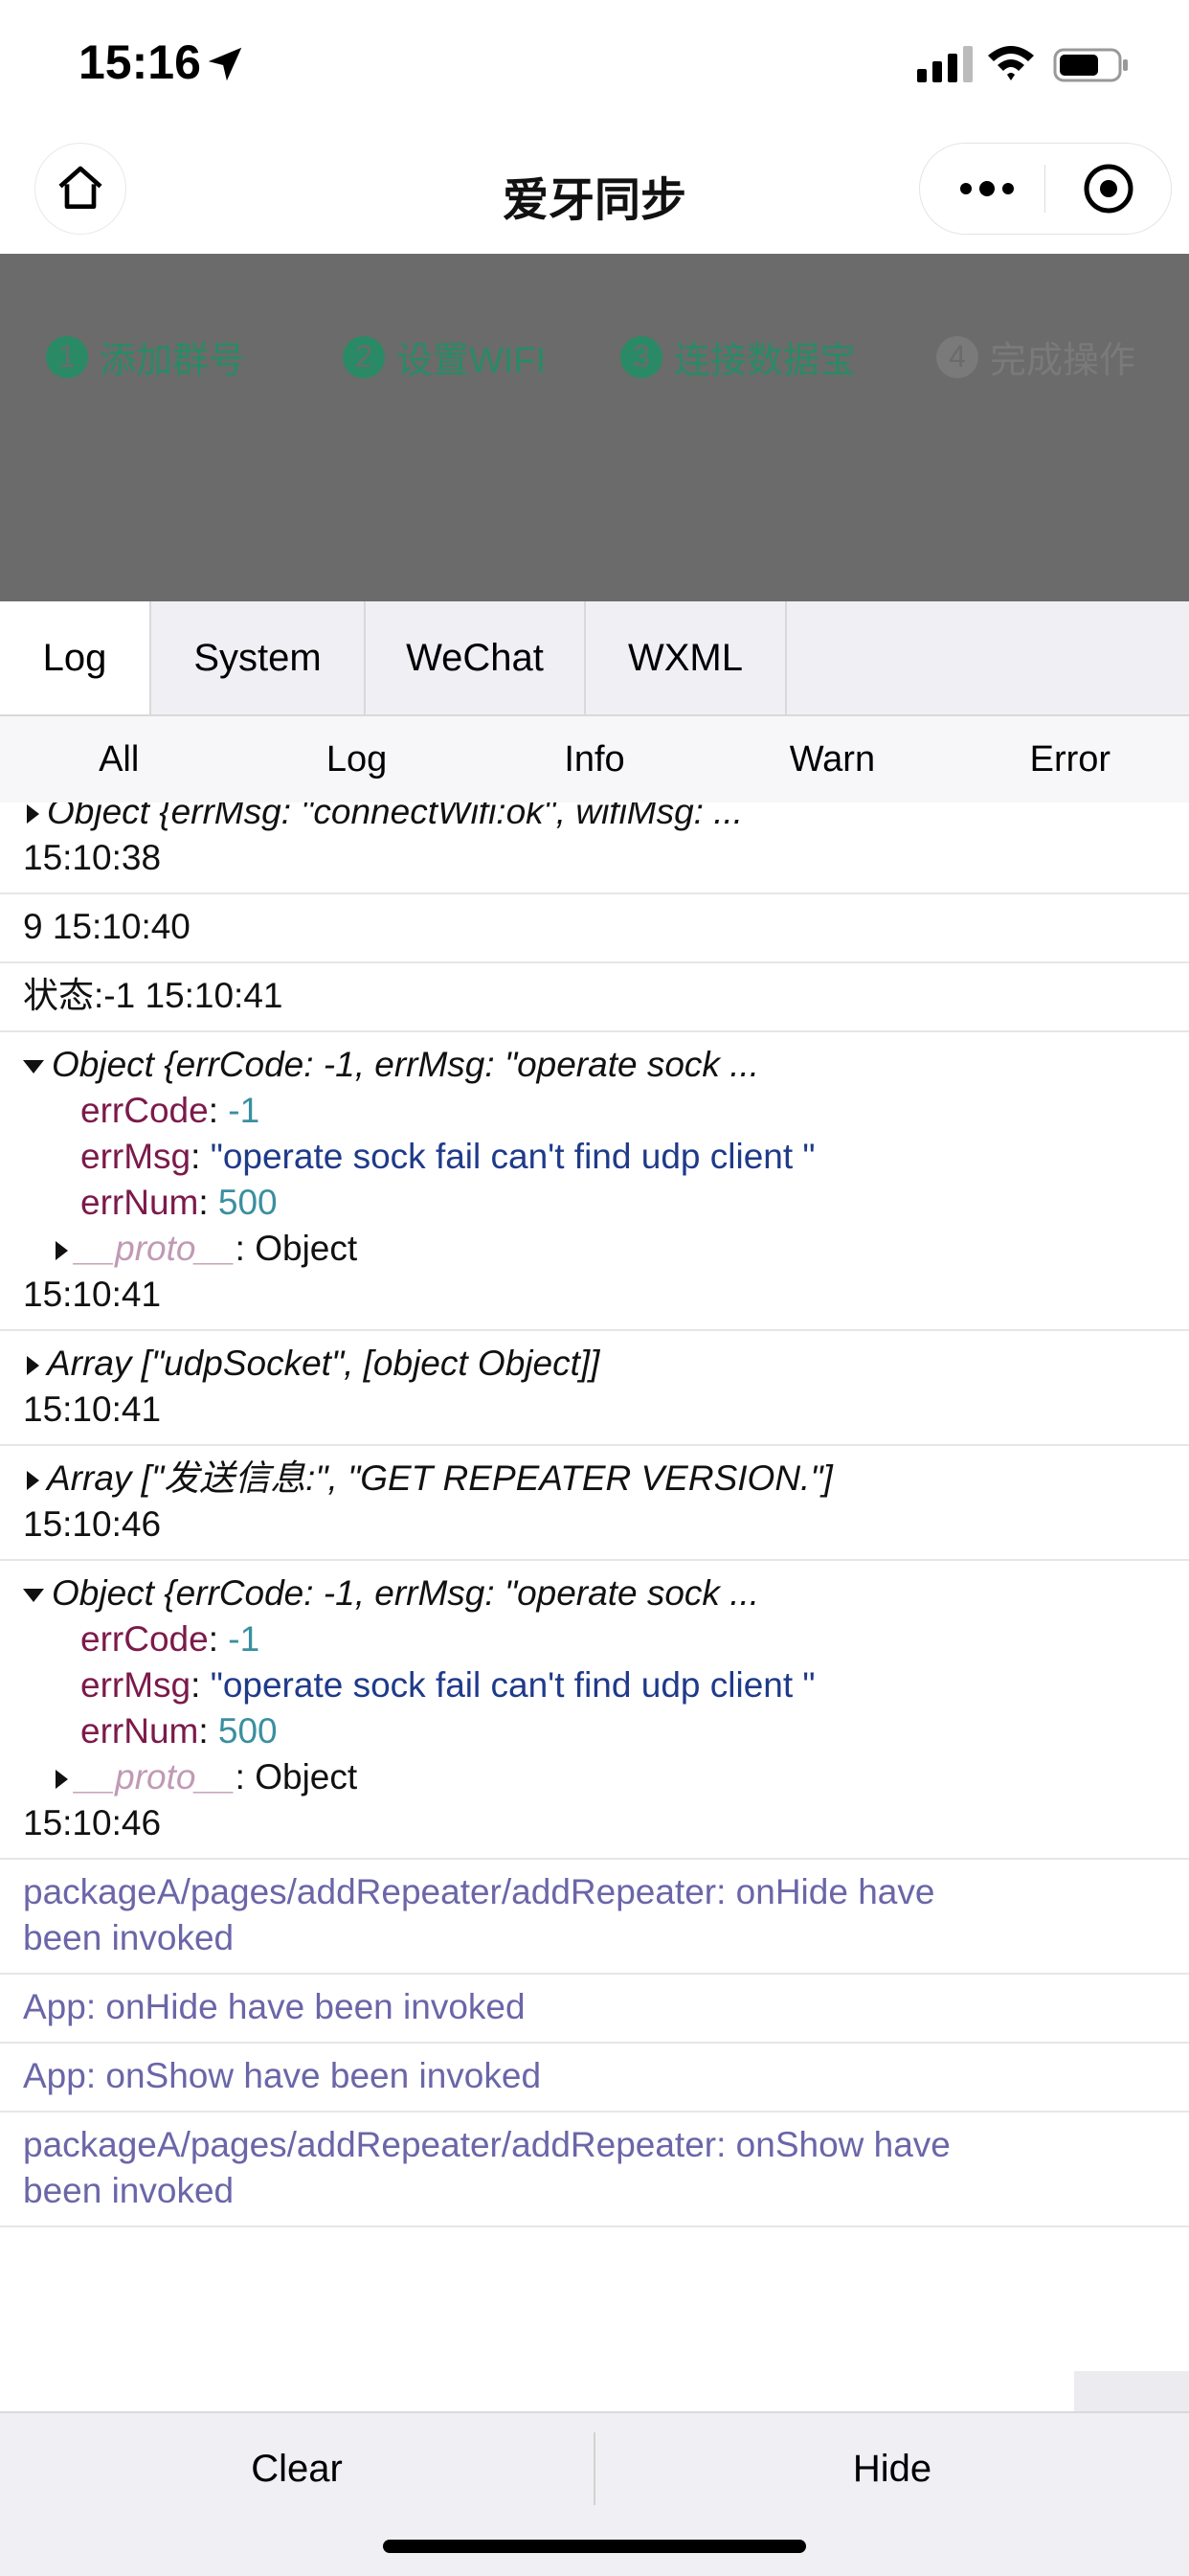 The image size is (1189, 2576). What do you see at coordinates (153, 995) in the screenshot?
I see `log-text: 状态:-1 15:10:41` at bounding box center [153, 995].